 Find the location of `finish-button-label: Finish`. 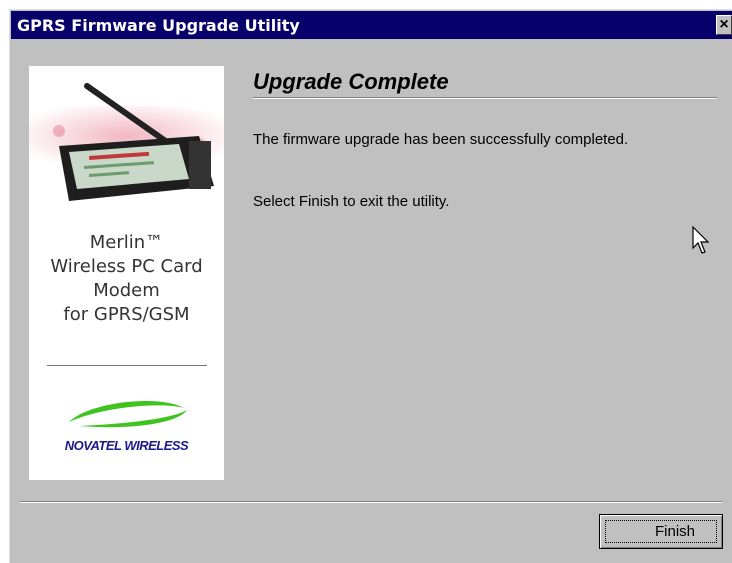

finish-button-label: Finish is located at coordinates (674, 531).